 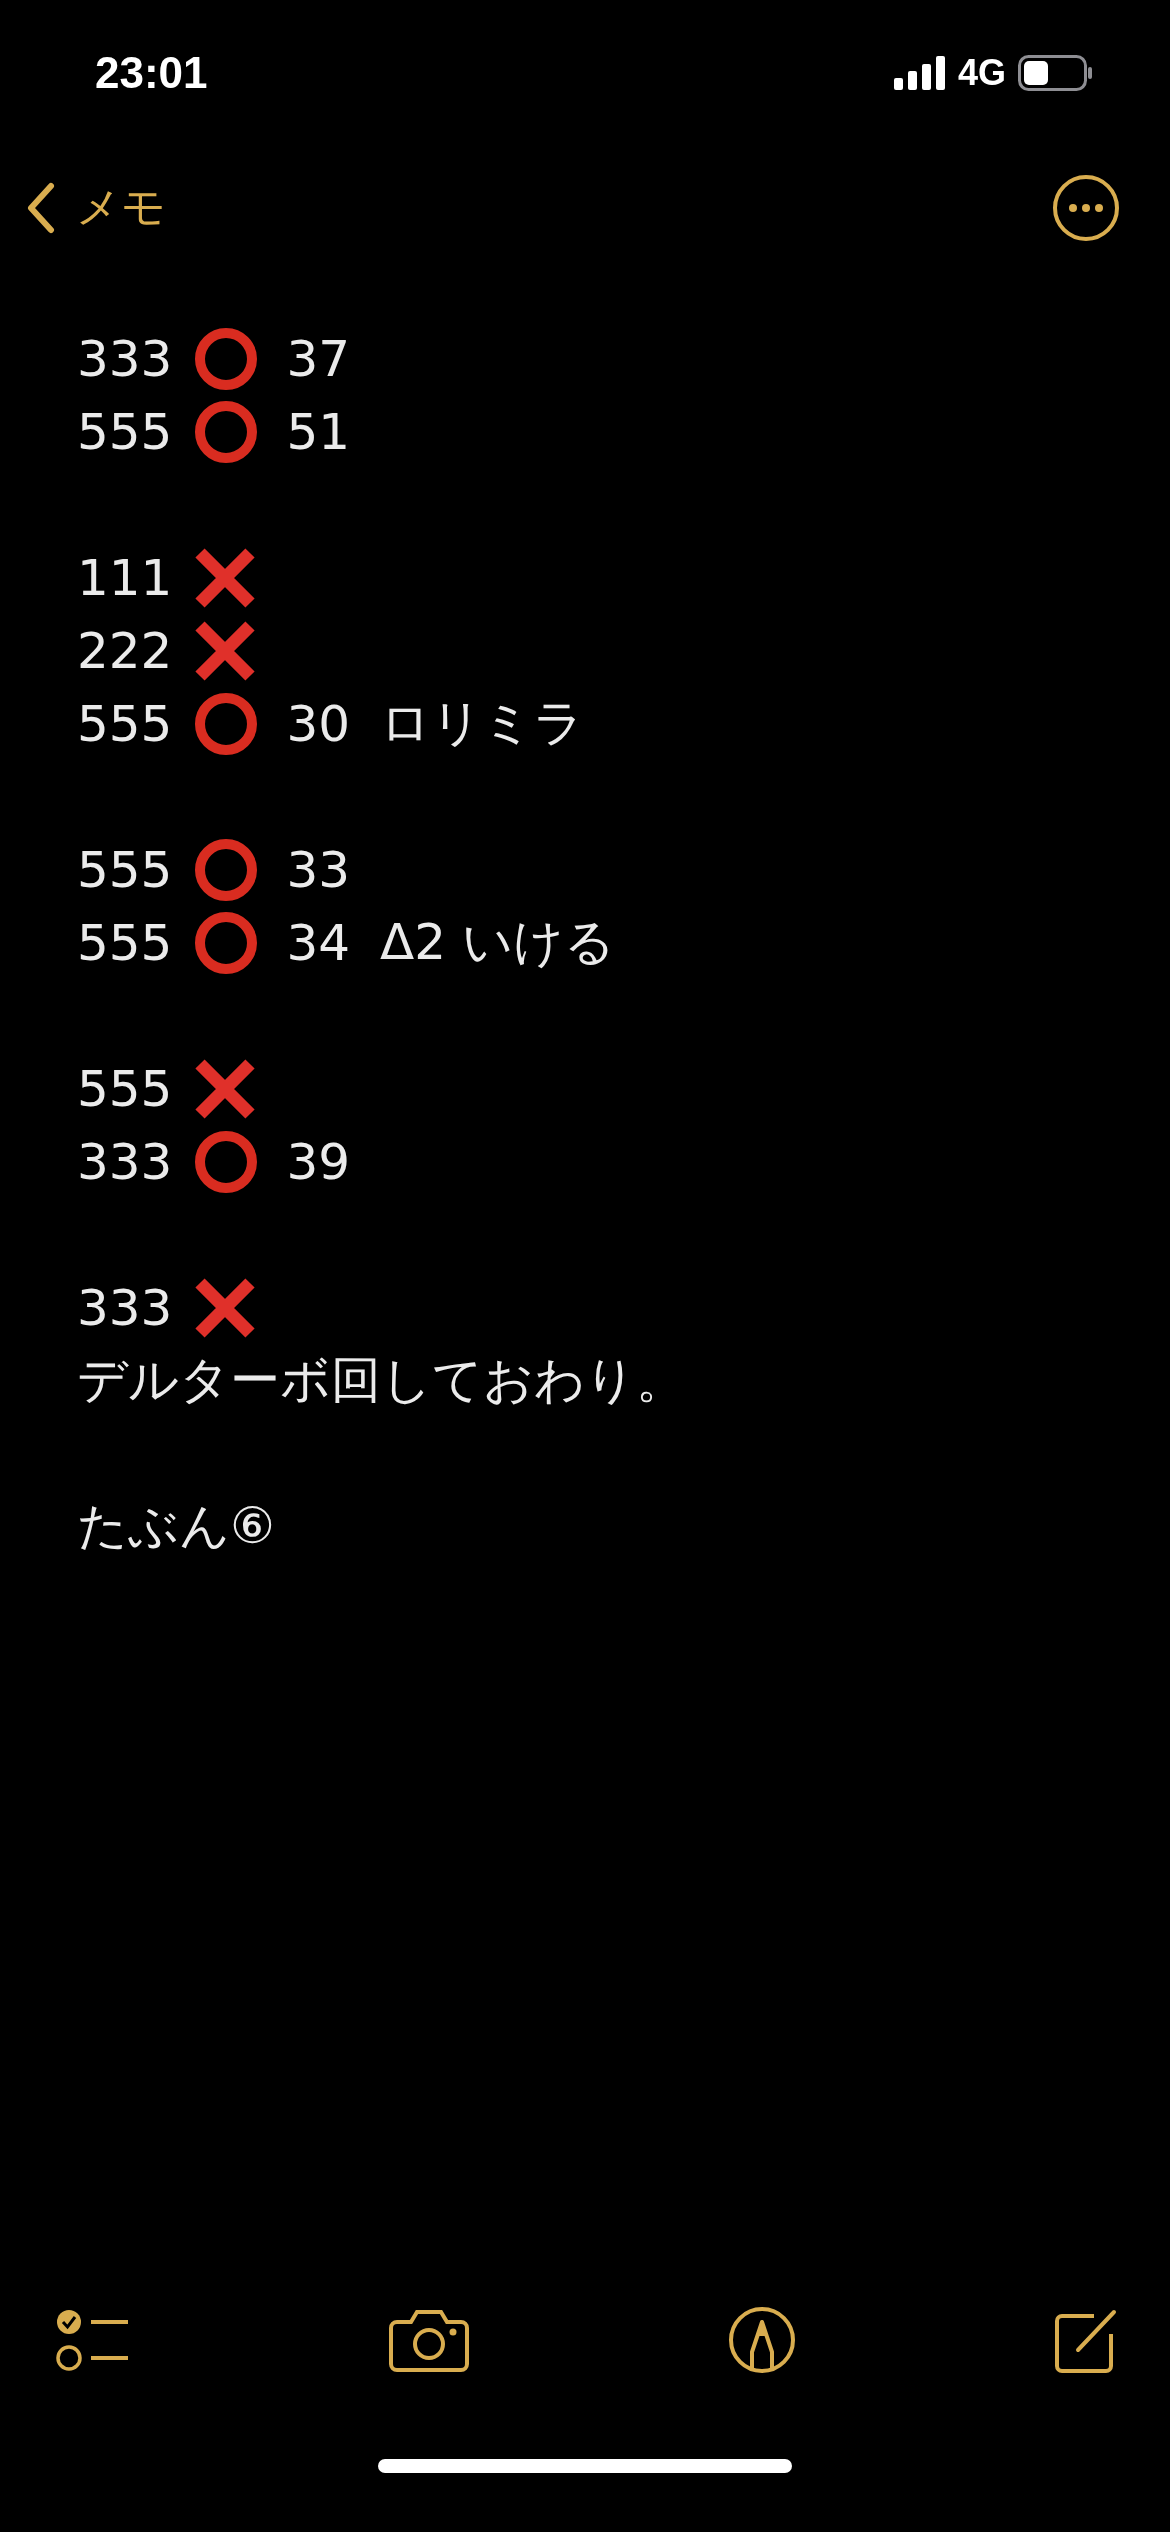 What do you see at coordinates (919, 72) in the screenshot?
I see `signal-icon` at bounding box center [919, 72].